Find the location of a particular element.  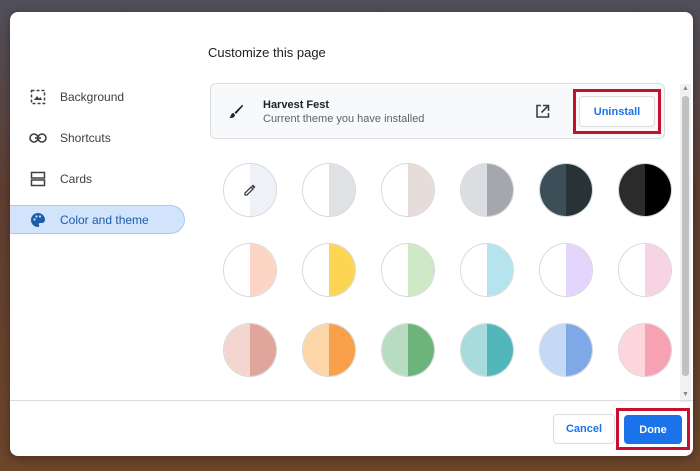

custom-color-picker is located at coordinates (250, 190).